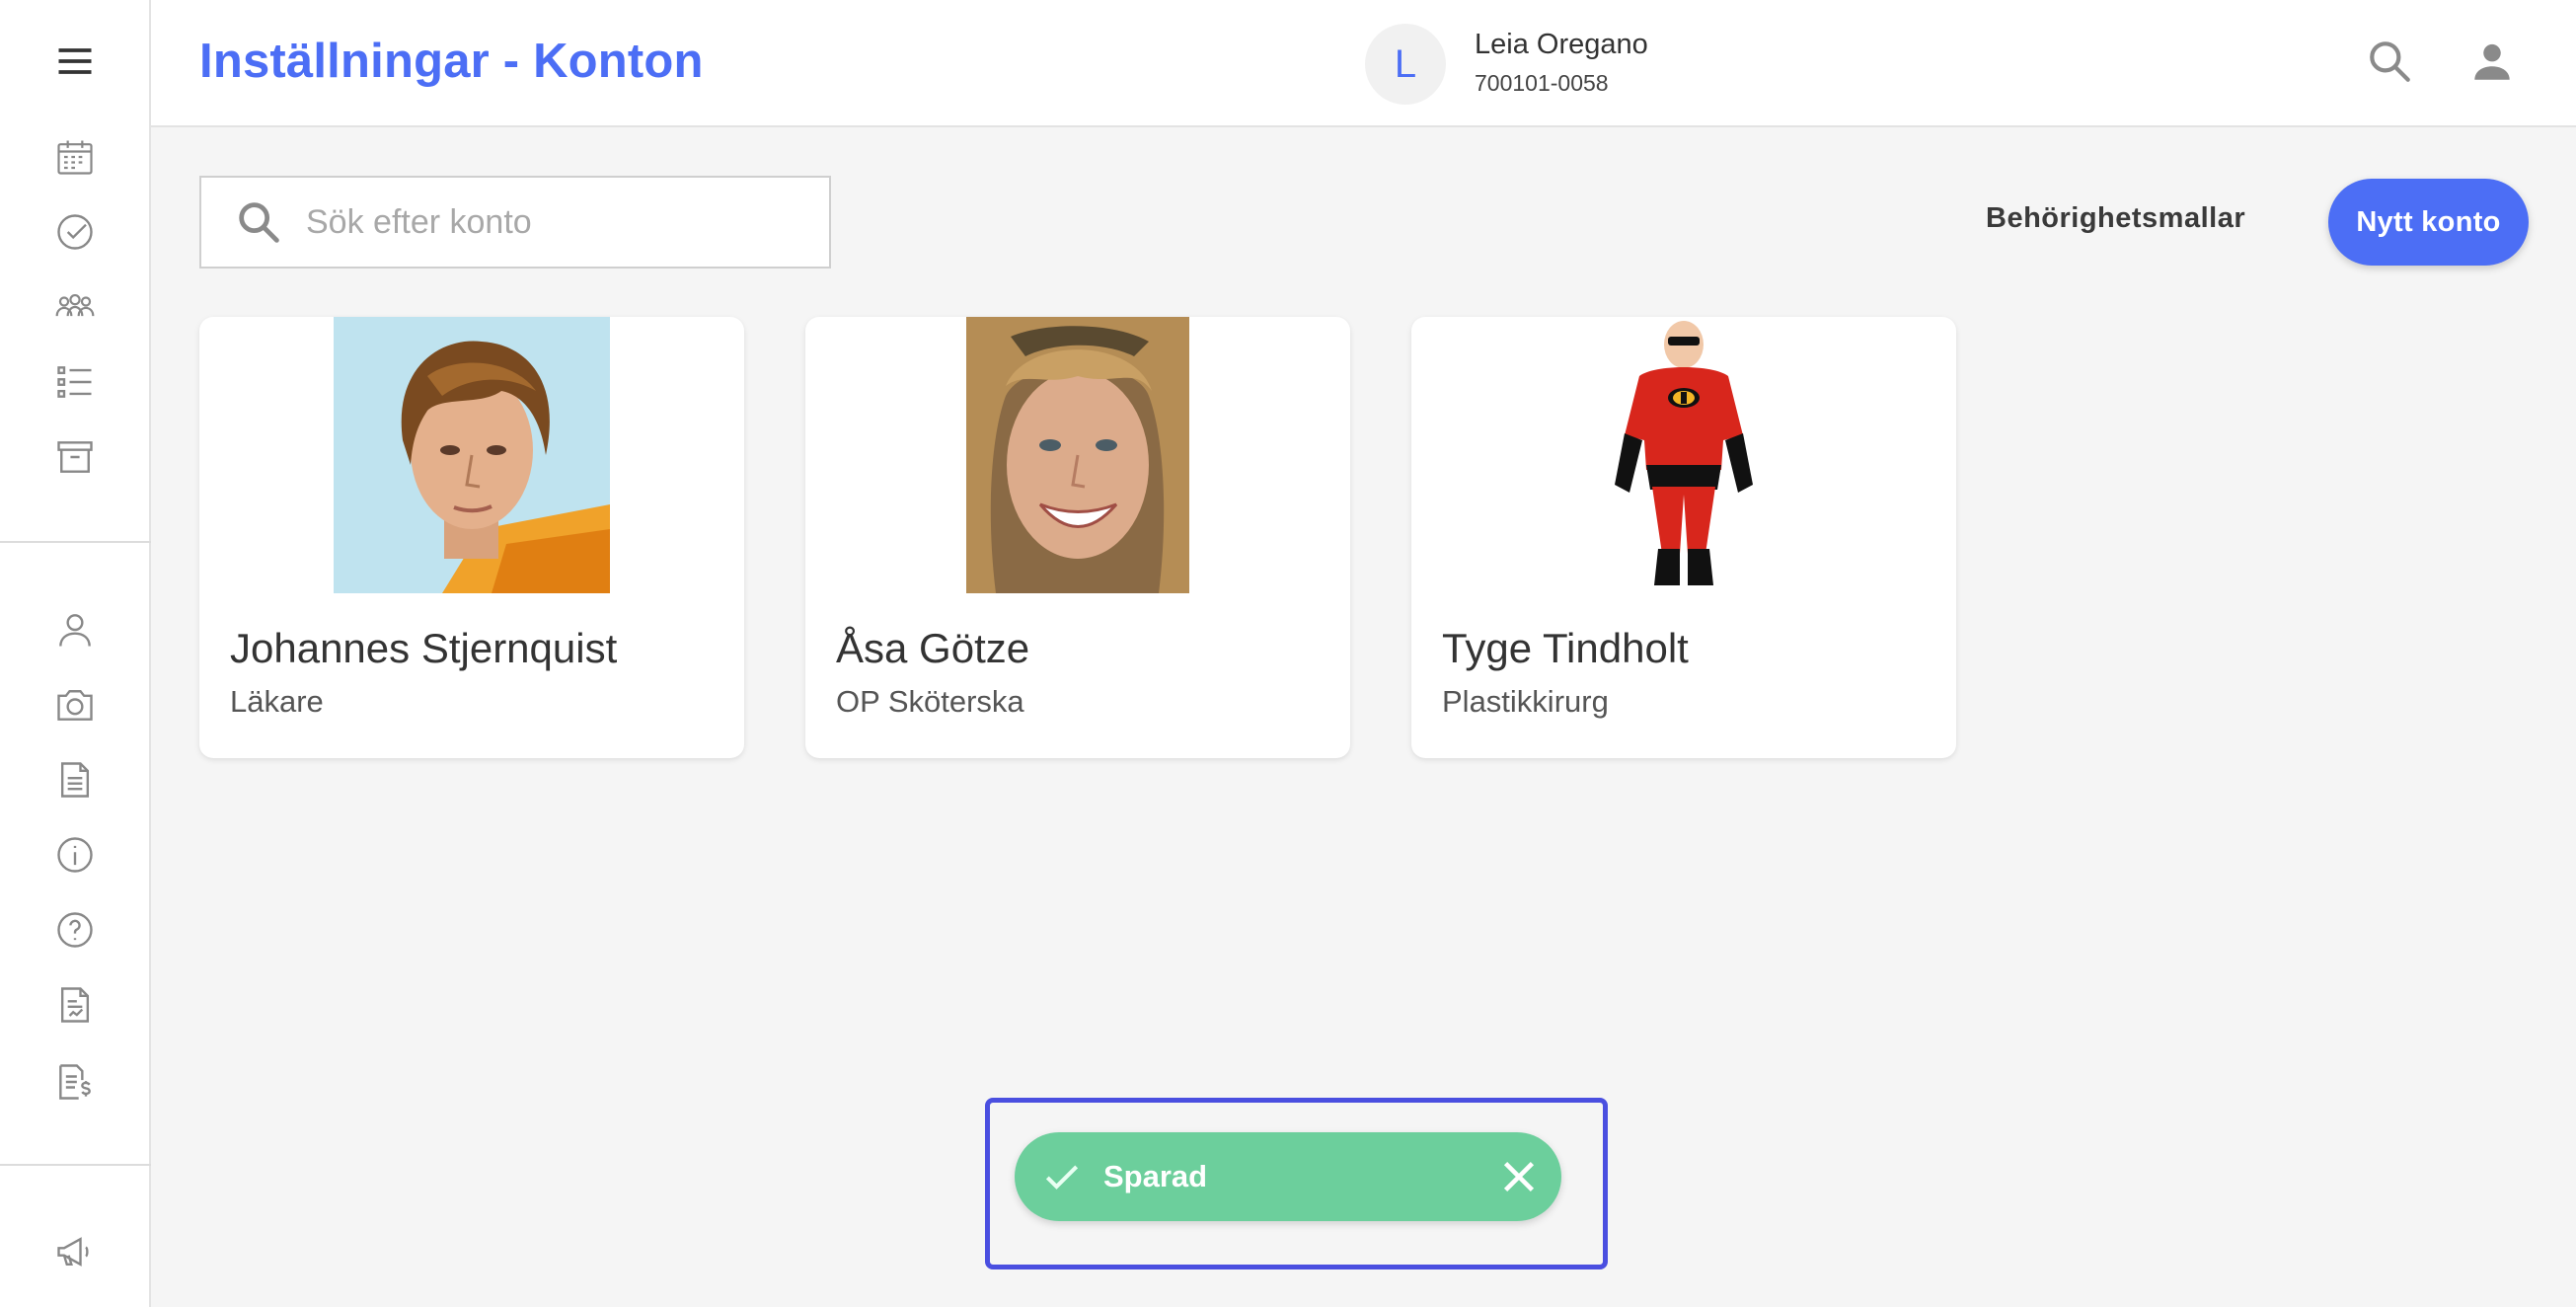  What do you see at coordinates (75, 704) in the screenshot?
I see `camera-icon` at bounding box center [75, 704].